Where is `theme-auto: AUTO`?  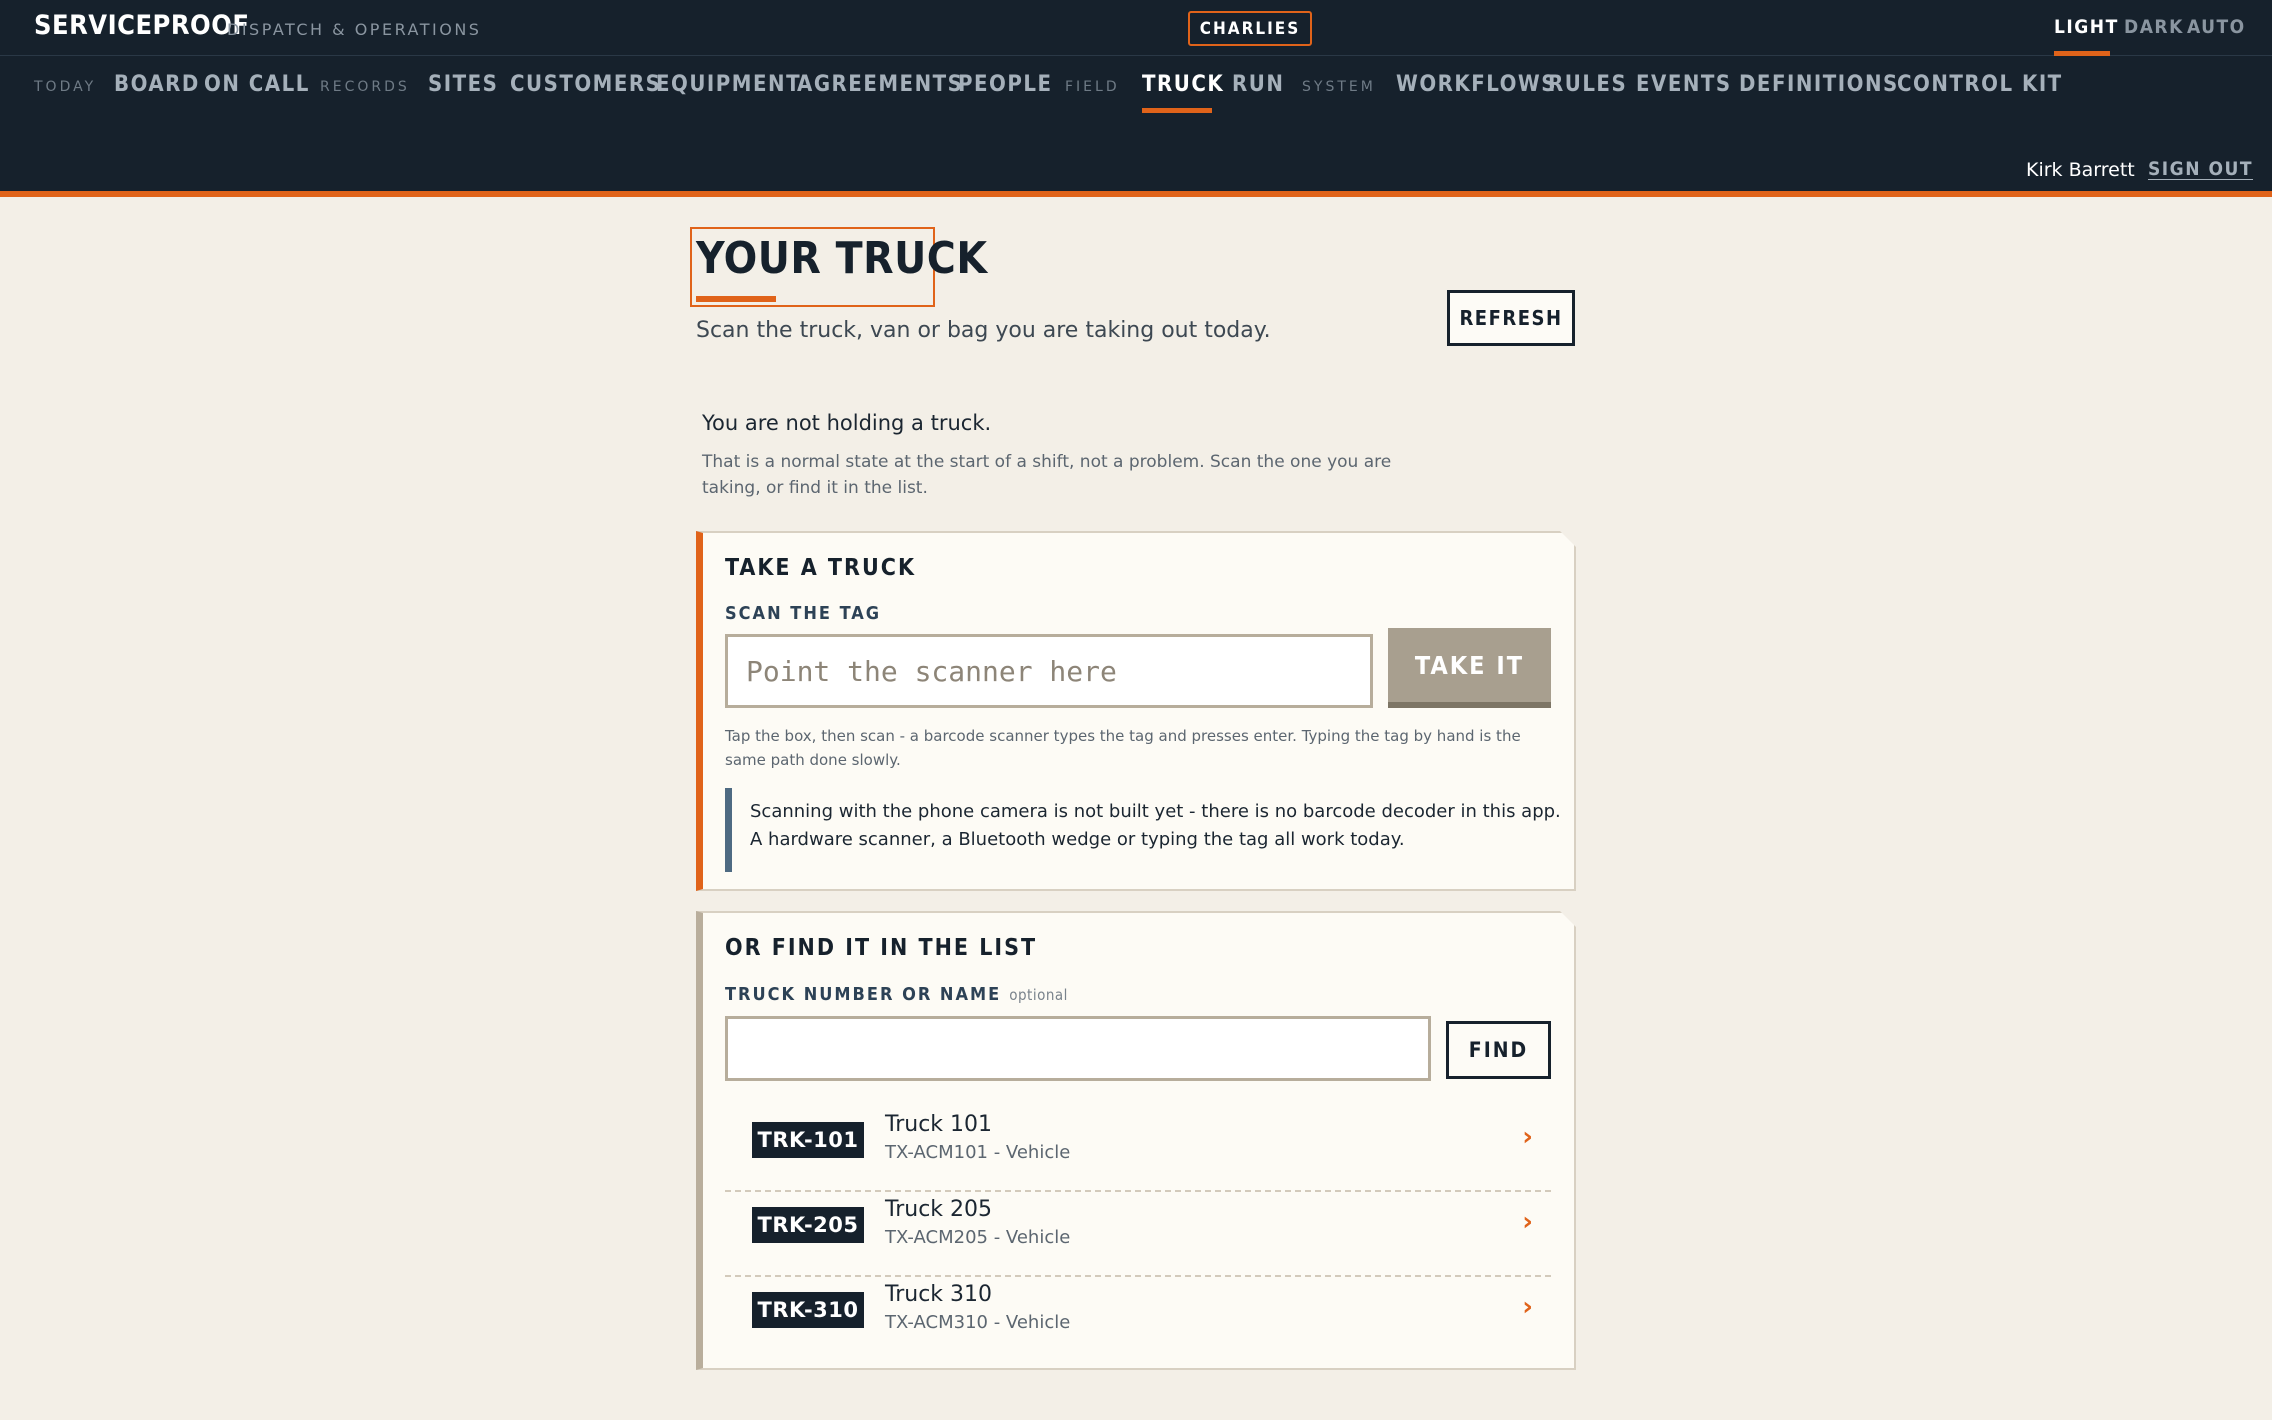 theme-auto: AUTO is located at coordinates (2216, 27).